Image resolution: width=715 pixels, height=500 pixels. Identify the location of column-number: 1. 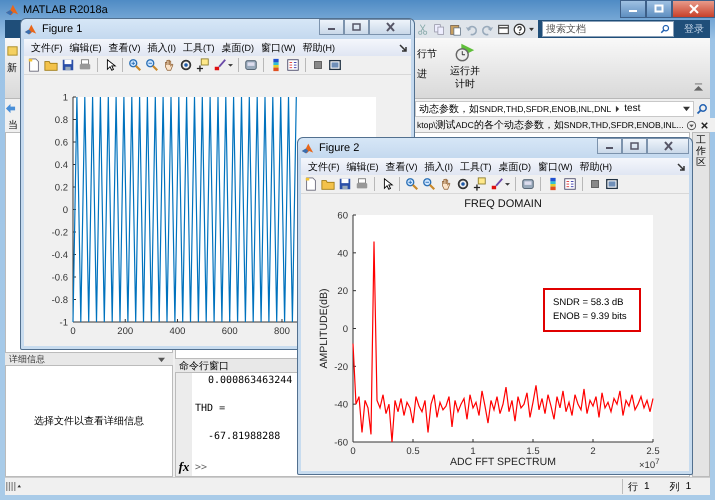
(689, 486).